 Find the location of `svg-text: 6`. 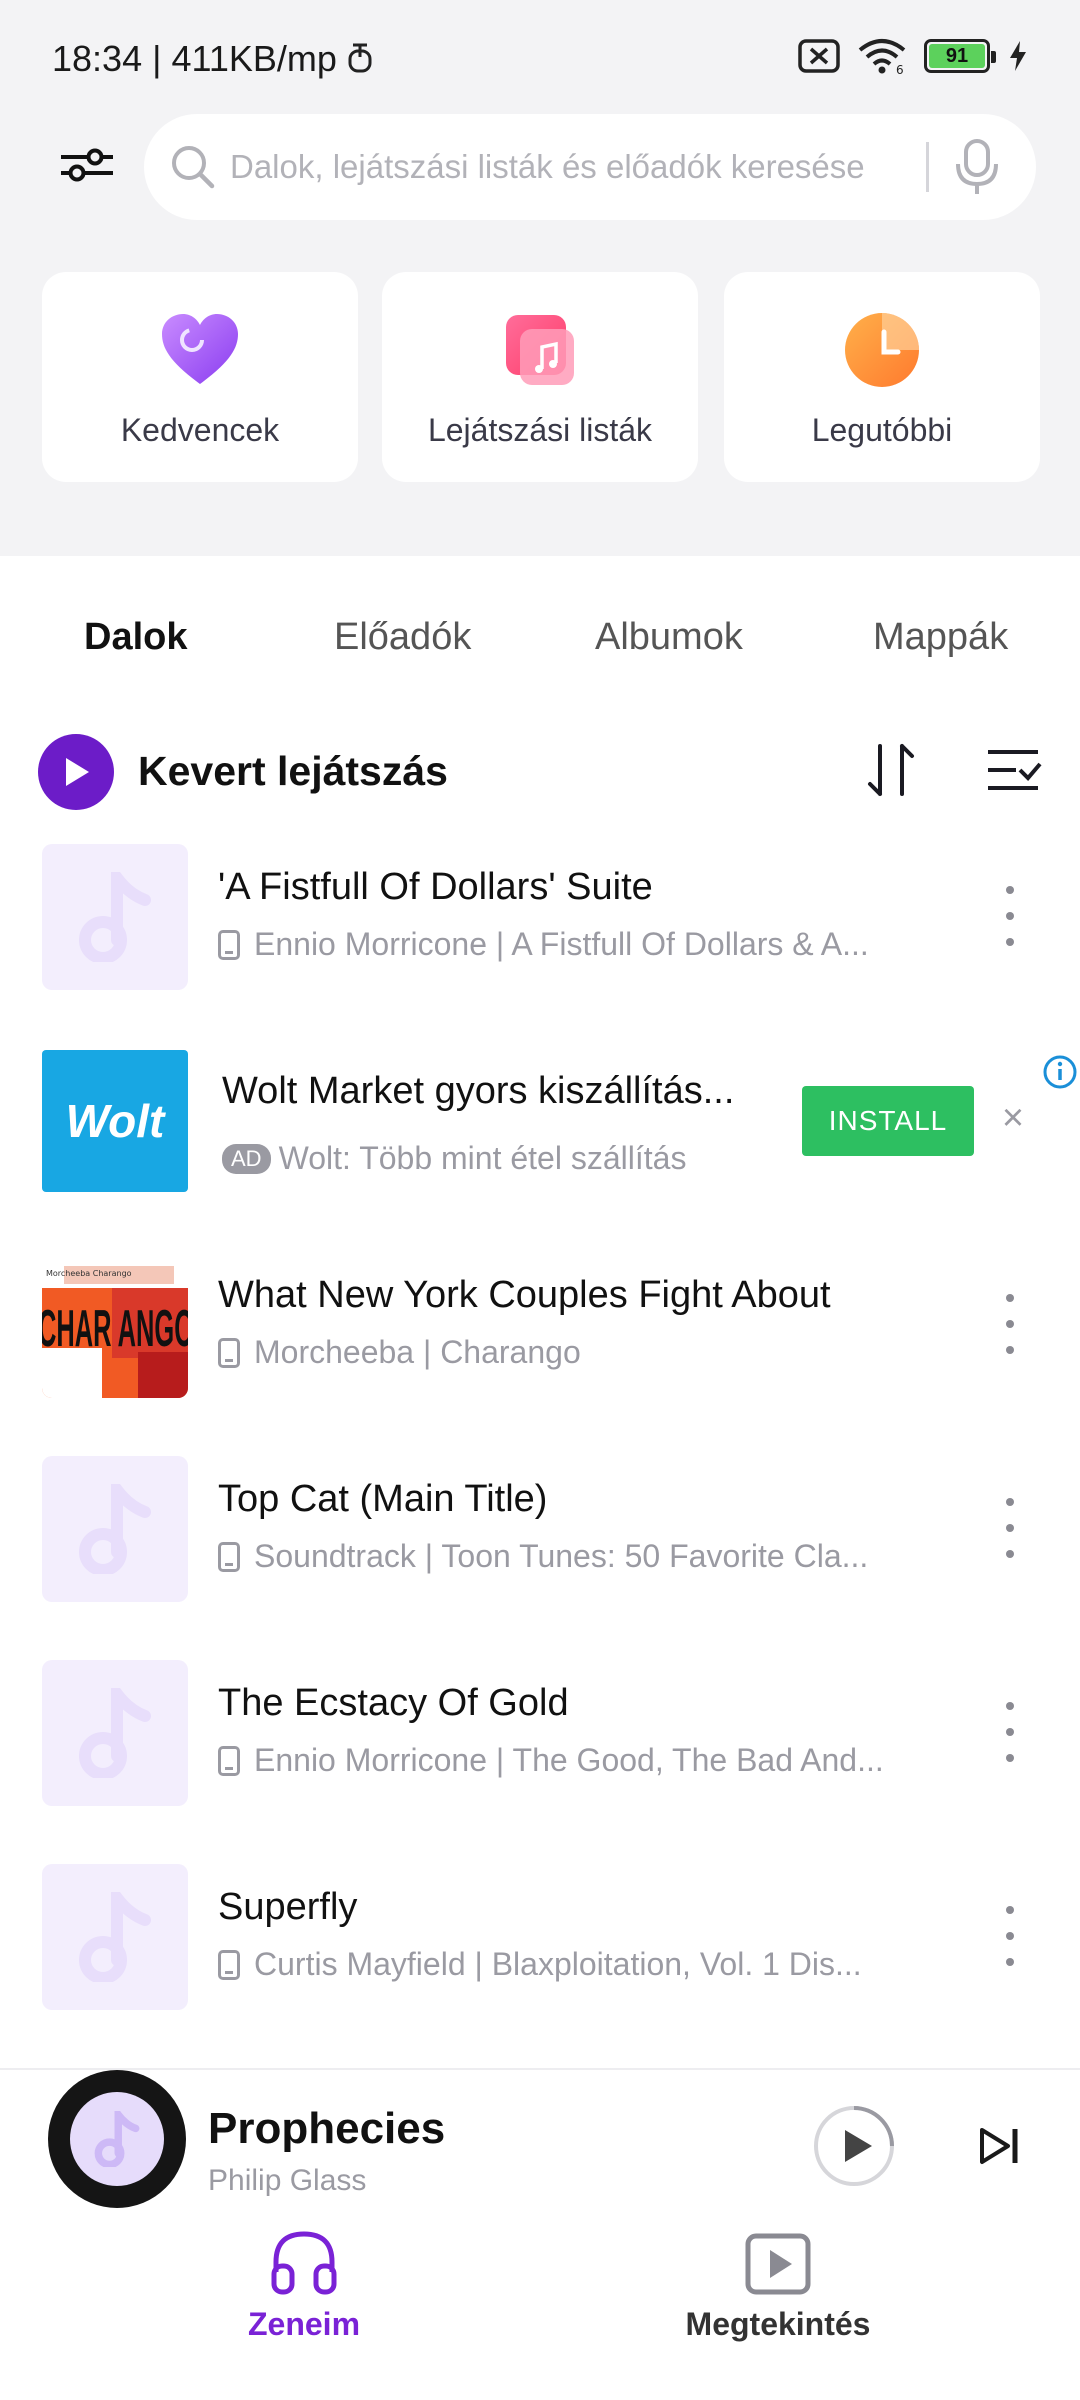

svg-text: 6 is located at coordinates (900, 68).